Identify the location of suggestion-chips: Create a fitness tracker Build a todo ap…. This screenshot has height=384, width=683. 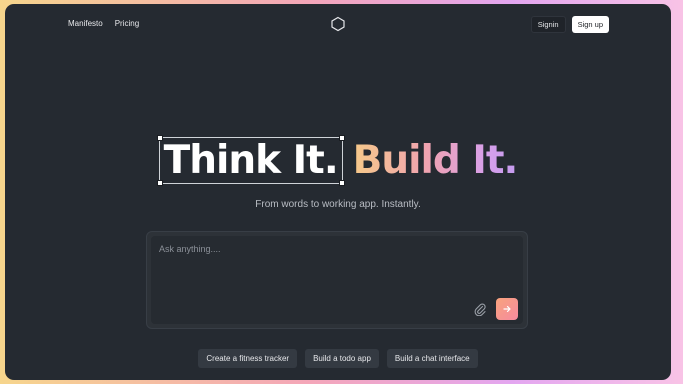
(338, 358).